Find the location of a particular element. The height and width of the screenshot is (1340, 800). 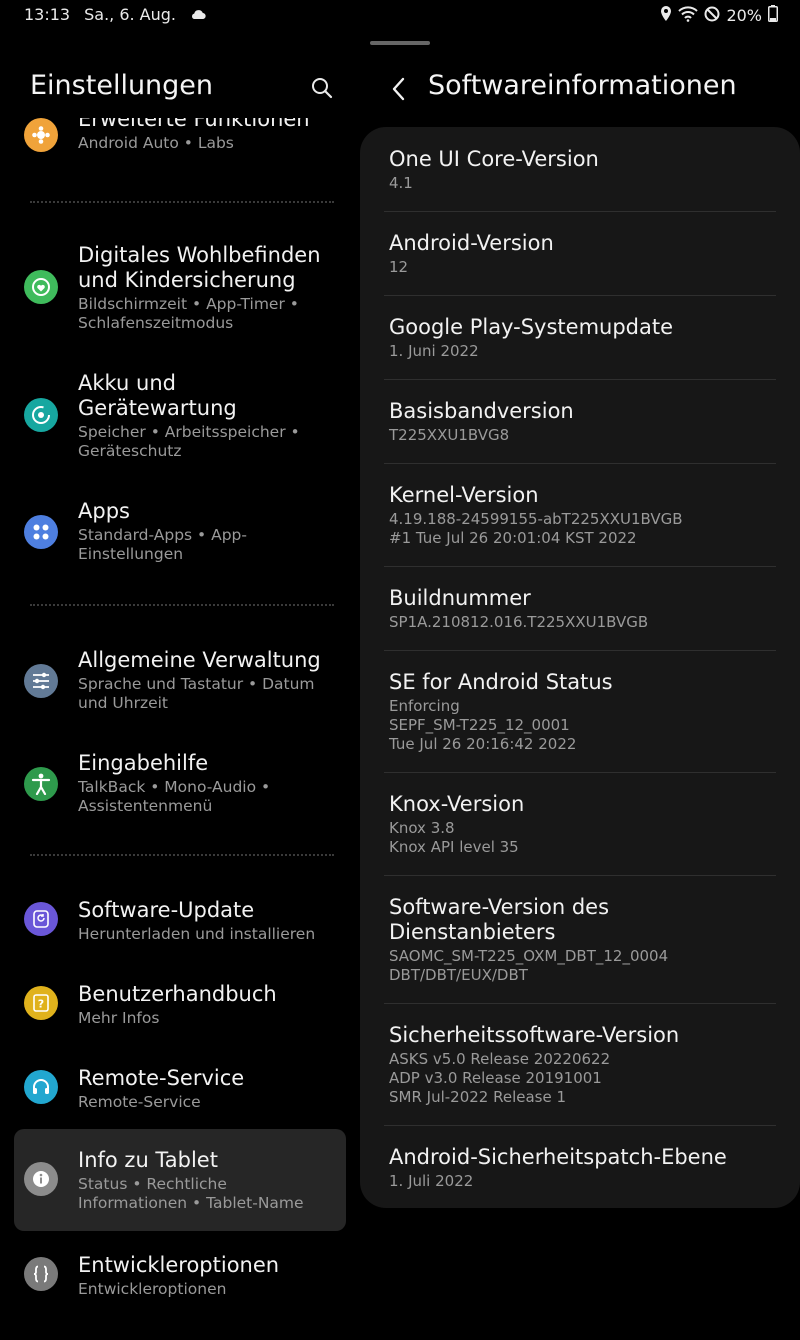

item-subtitle: Herunterladen und installieren is located at coordinates (197, 934).